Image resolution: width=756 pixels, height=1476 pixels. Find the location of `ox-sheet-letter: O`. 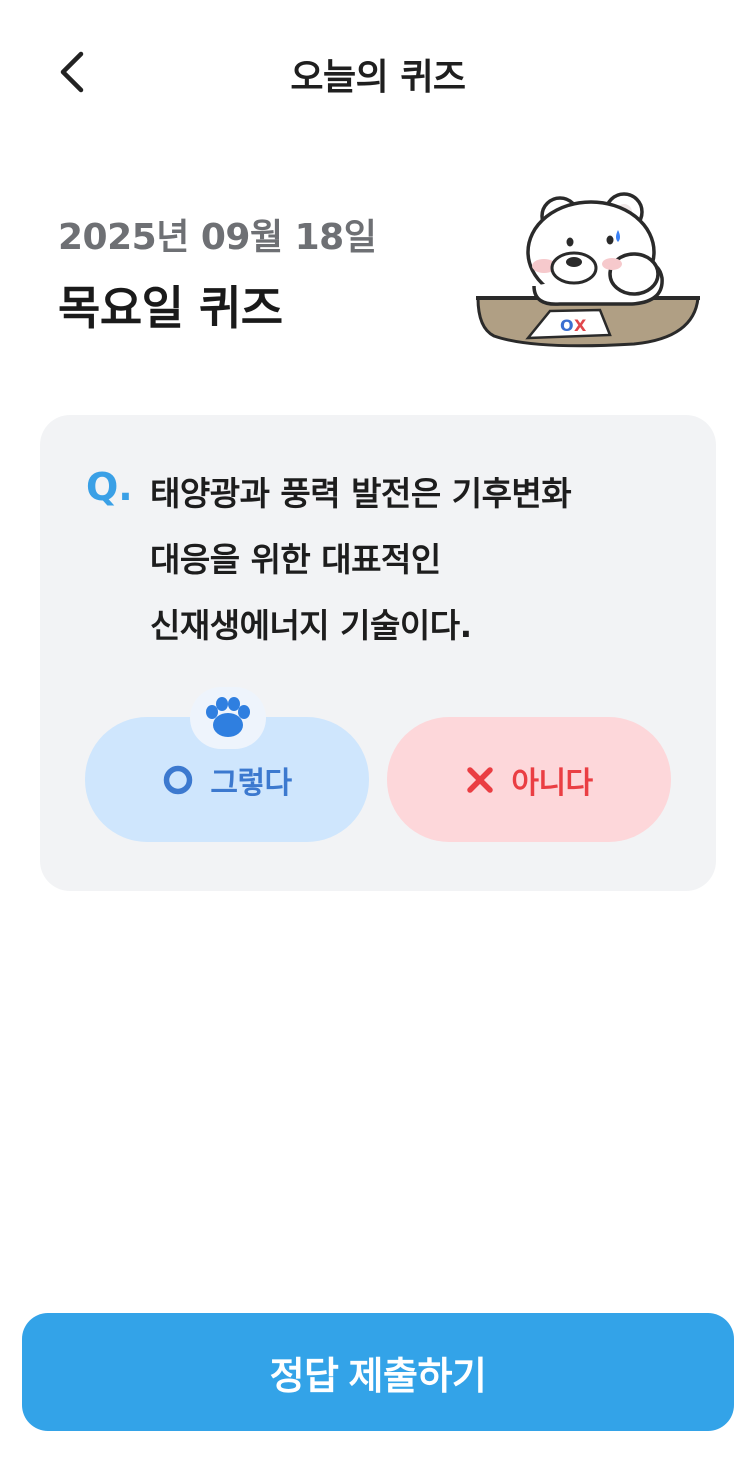

ox-sheet-letter: O is located at coordinates (567, 325).